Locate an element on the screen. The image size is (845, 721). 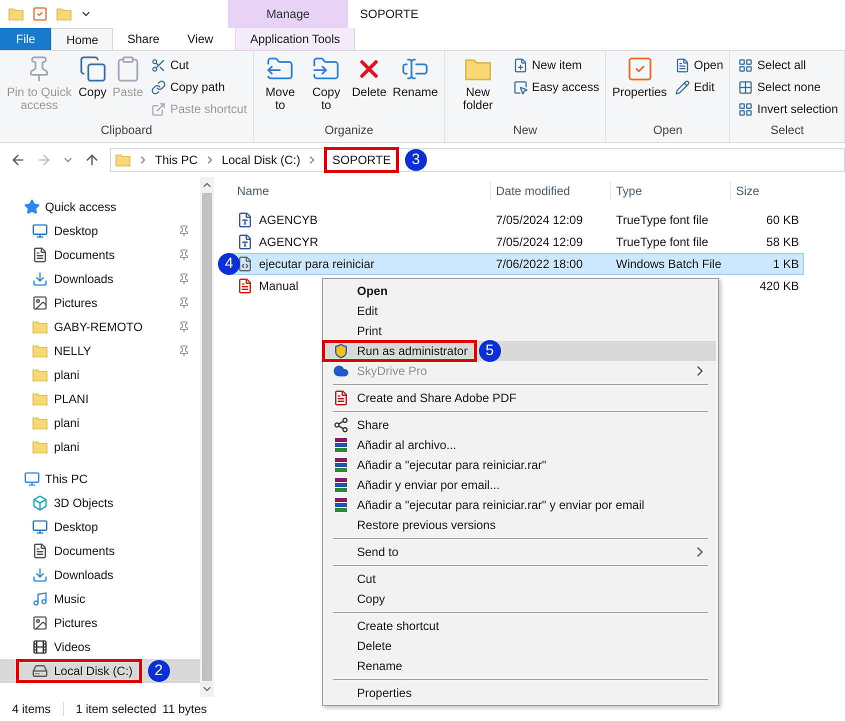
window-title: SOPORTE is located at coordinates (388, 14).